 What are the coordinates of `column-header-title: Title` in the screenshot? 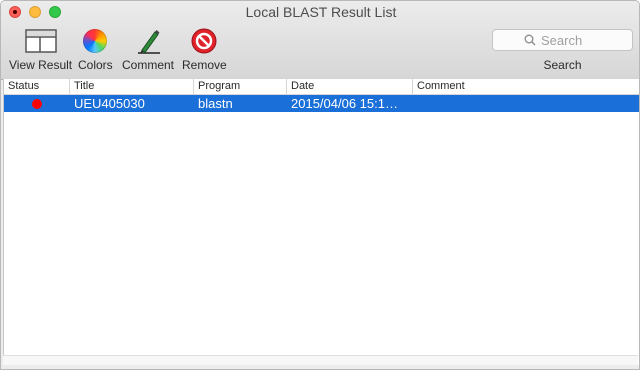 It's located at (132, 86).